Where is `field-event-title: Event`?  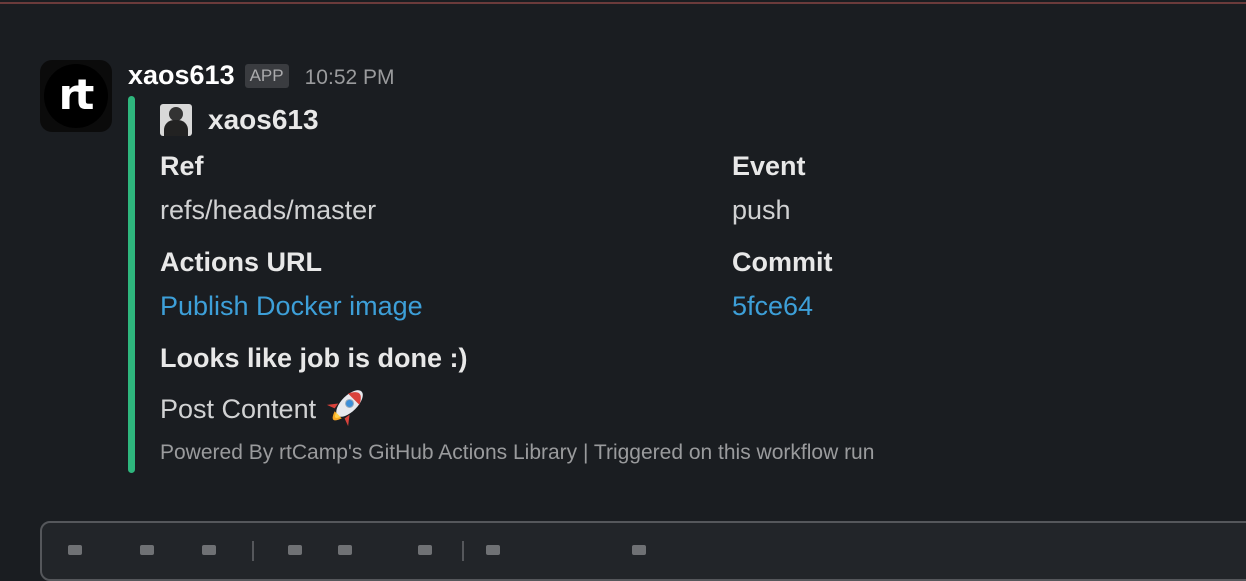
field-event-title: Event is located at coordinates (769, 166).